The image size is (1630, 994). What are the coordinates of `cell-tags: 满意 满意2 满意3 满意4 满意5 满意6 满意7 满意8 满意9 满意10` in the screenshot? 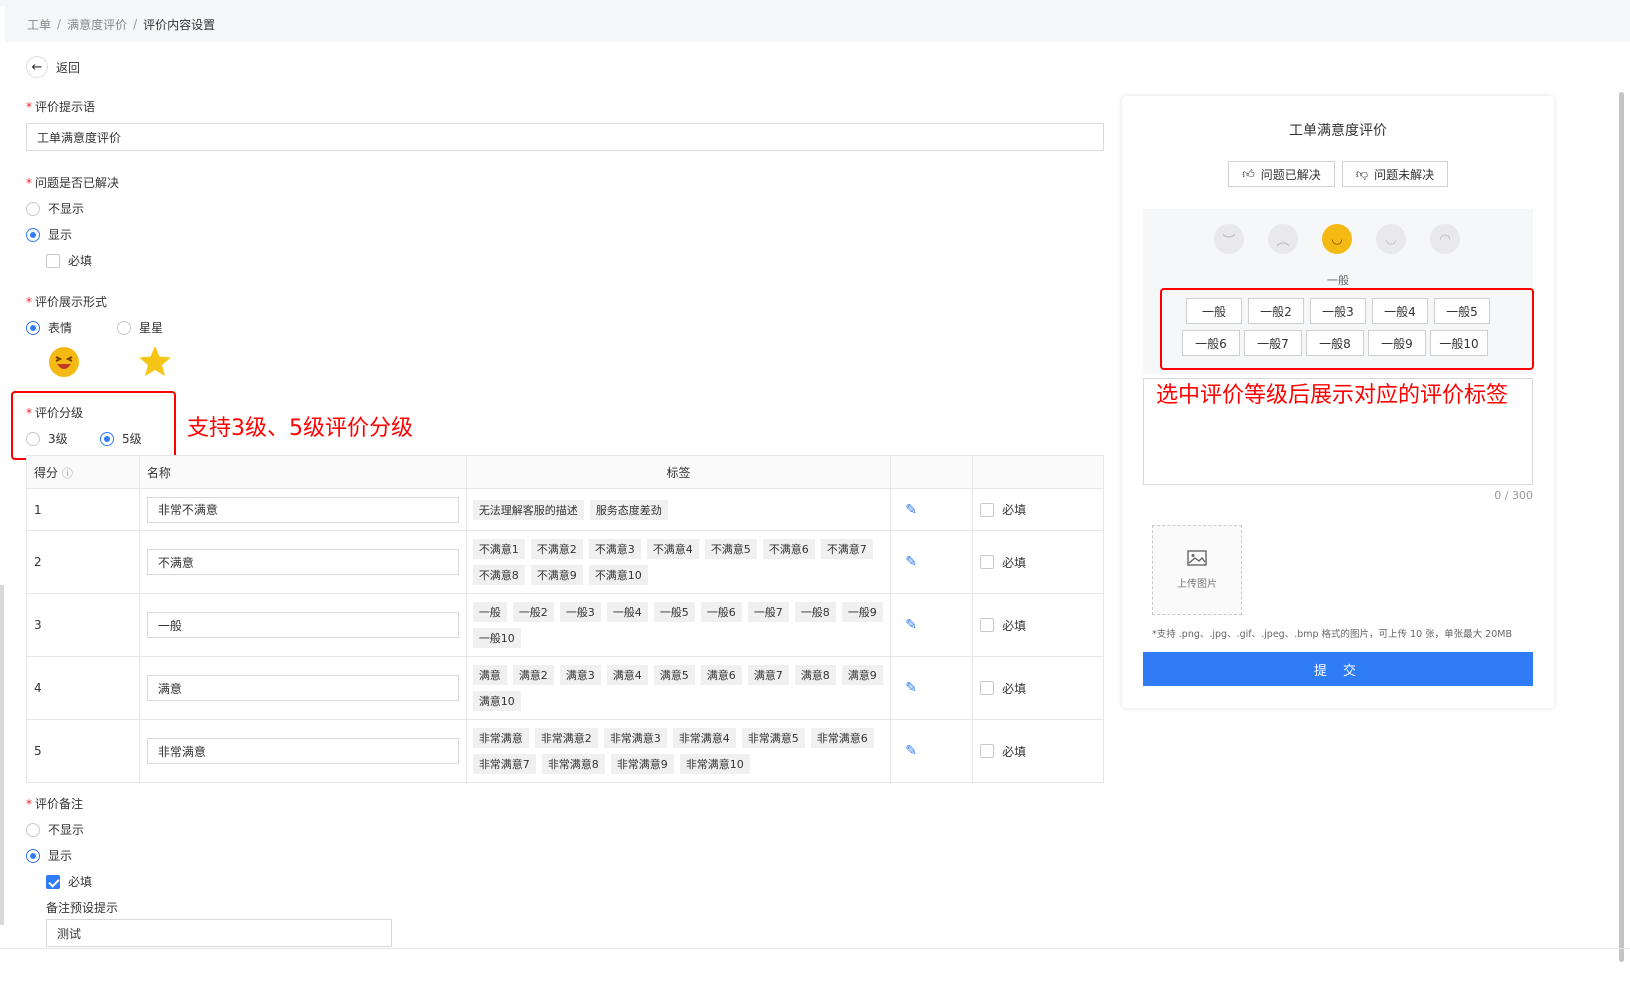 It's located at (678, 688).